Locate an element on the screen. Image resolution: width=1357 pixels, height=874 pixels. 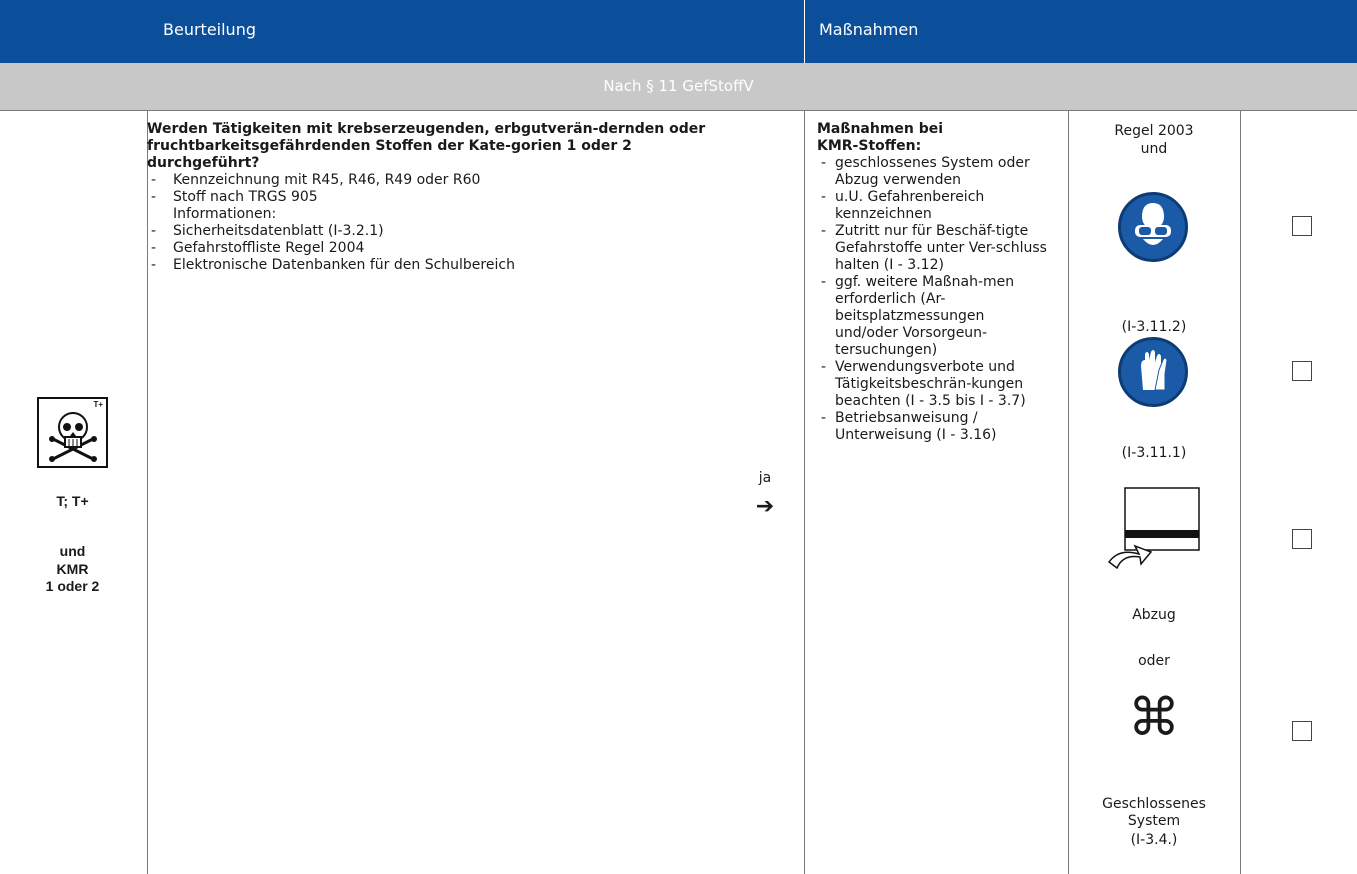
header-beurteilung: Beurteilung is located at coordinates (209, 29).